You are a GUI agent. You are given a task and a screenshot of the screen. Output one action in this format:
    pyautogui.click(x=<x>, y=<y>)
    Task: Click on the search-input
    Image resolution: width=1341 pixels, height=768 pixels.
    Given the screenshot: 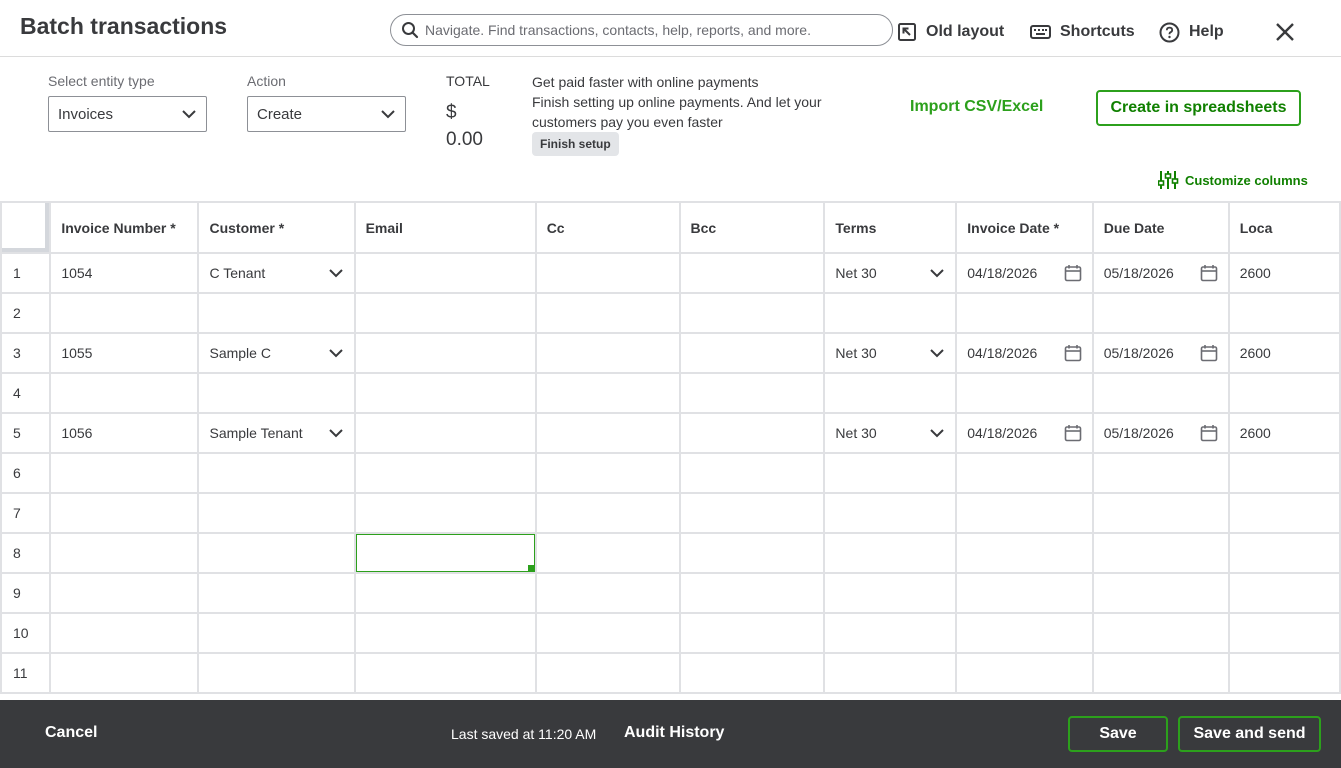 What is the action you would take?
    pyautogui.click(x=645, y=30)
    